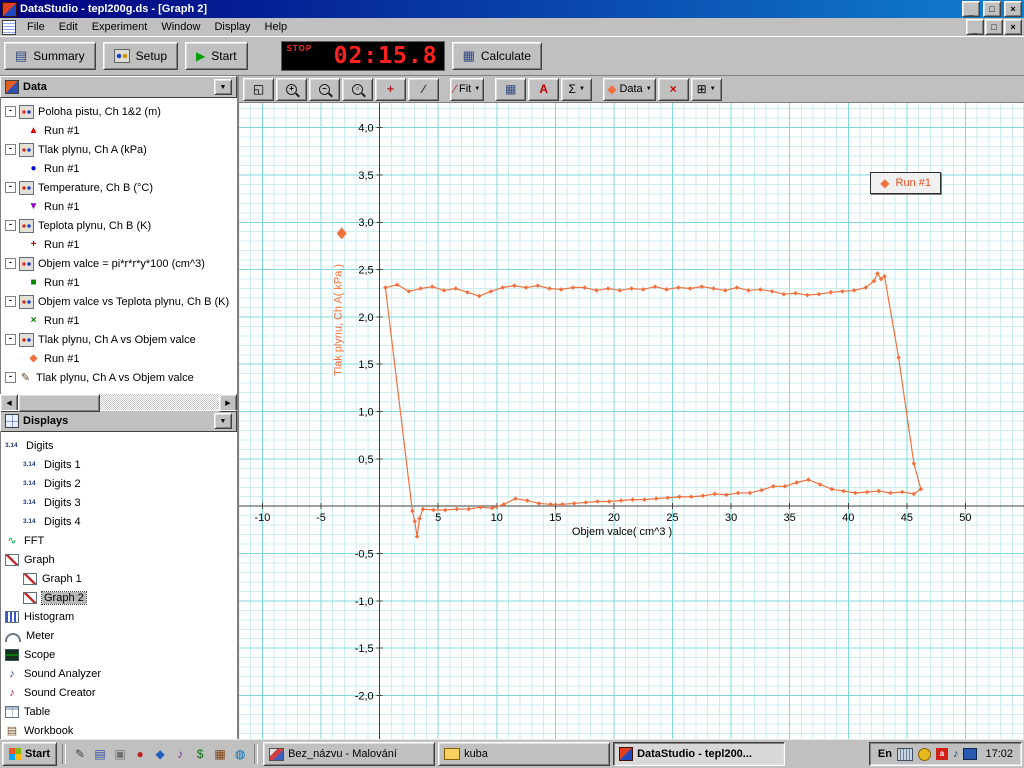 This screenshot has height=768, width=1024. What do you see at coordinates (119, 168) in the screenshot?
I see `data-run-item: ● Run #1` at bounding box center [119, 168].